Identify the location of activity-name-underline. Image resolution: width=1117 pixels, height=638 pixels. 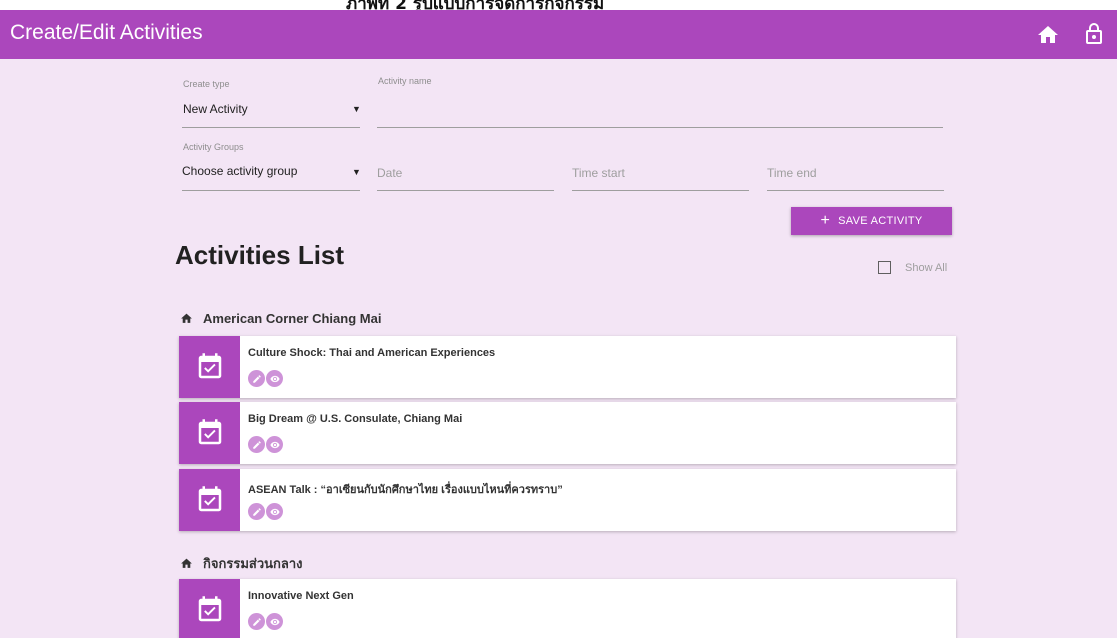
(660, 127).